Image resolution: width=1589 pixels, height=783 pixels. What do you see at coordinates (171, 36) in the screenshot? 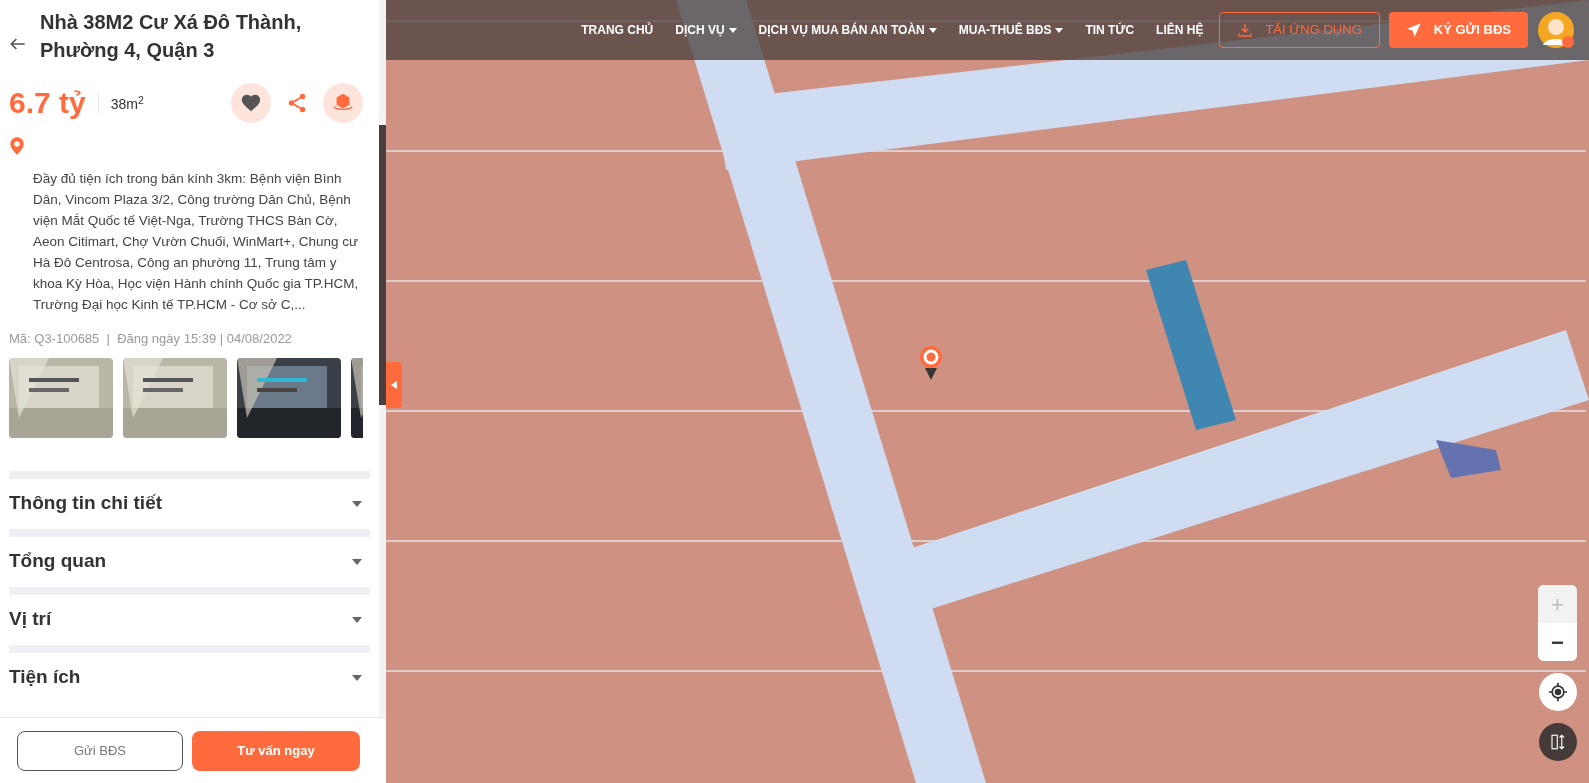
I see `listing-title: Nhà 38M2 Cư Xá Đô Thành, Phường 4, Quận 3` at bounding box center [171, 36].